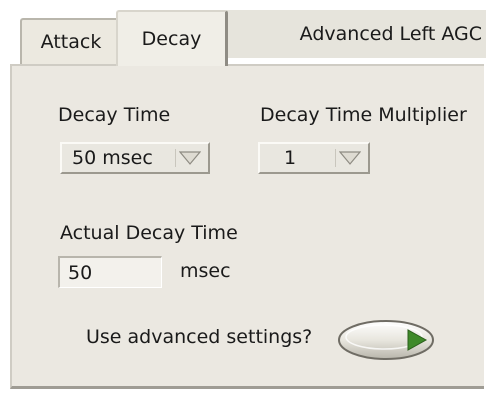  What do you see at coordinates (290, 158) in the screenshot?
I see `decay-multiplier-value: 1` at bounding box center [290, 158].